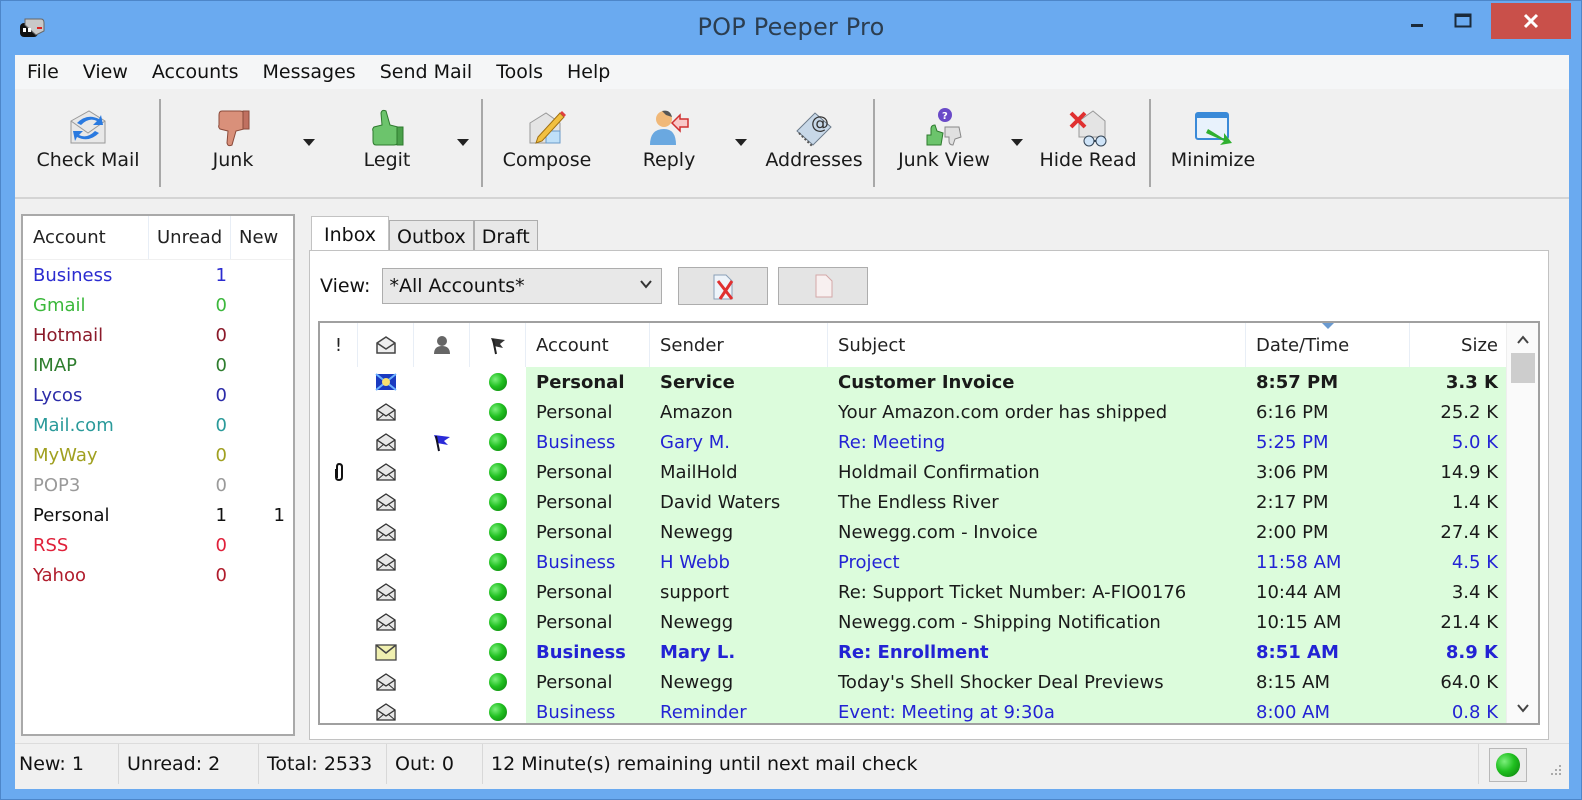 The width and height of the screenshot is (1582, 800). What do you see at coordinates (547, 160) in the screenshot?
I see `compose-label: Compose` at bounding box center [547, 160].